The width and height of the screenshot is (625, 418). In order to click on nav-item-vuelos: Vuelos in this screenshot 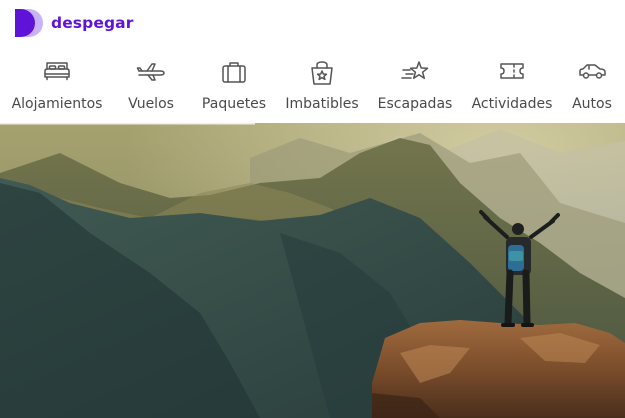, I will do `click(151, 89)`.